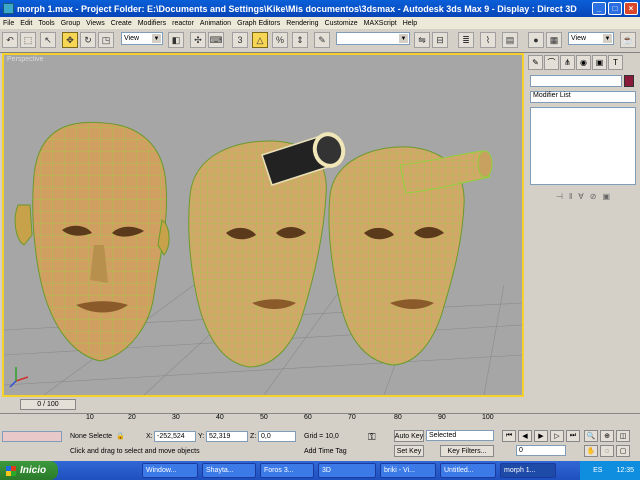  What do you see at coordinates (580, 196) in the screenshot?
I see `make-unique-icon: ∀` at bounding box center [580, 196].